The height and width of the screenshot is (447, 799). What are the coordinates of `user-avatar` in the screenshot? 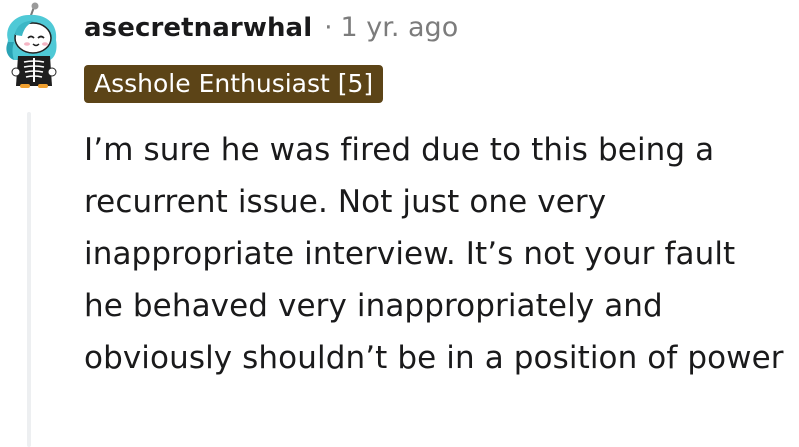 It's located at (34, 45).